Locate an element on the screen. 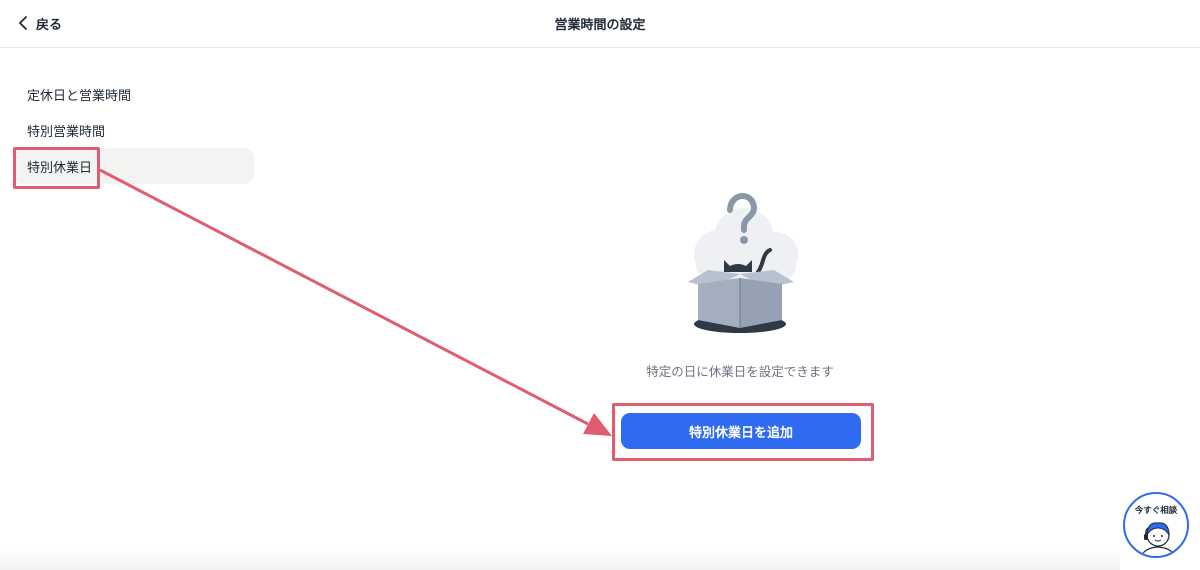 The height and width of the screenshot is (570, 1200). sidebar-item-special-hours: 特別営業時間 is located at coordinates (134, 130).